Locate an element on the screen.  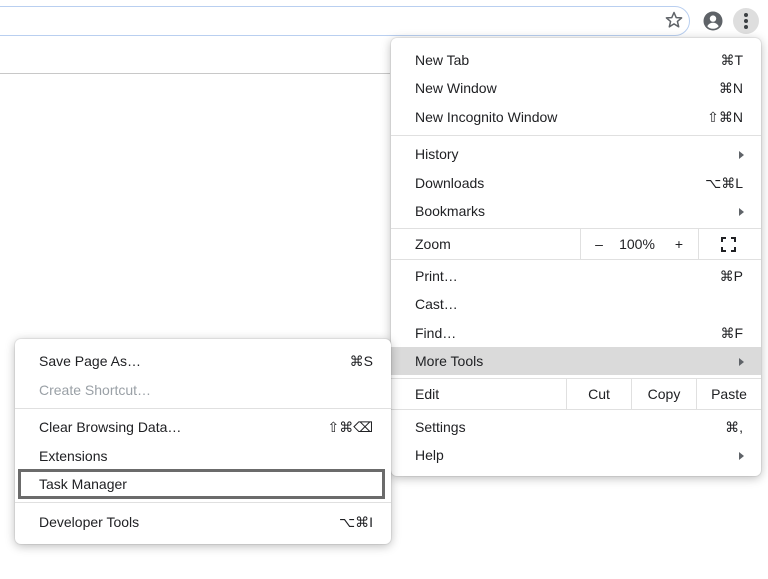
menu-item-shortcut: ⌘P is located at coordinates (731, 276).